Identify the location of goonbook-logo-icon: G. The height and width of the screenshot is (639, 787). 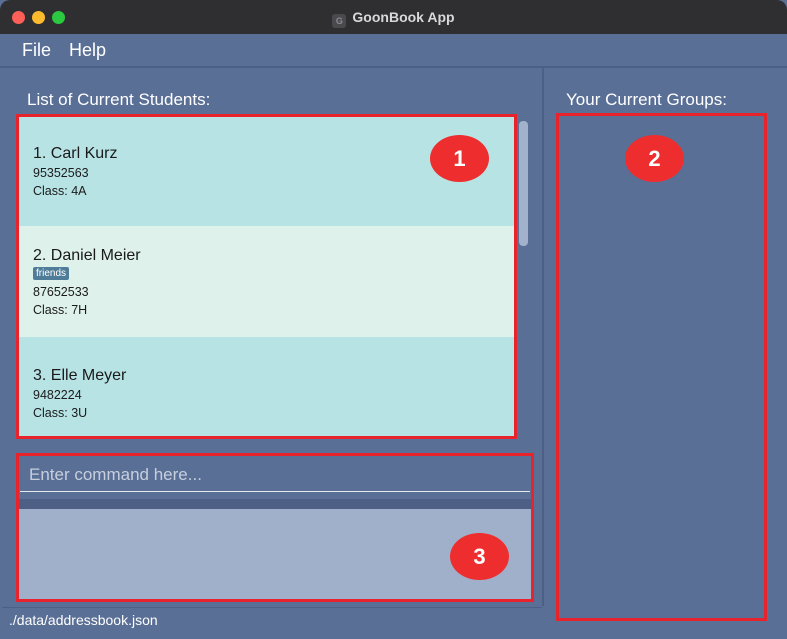
(339, 21).